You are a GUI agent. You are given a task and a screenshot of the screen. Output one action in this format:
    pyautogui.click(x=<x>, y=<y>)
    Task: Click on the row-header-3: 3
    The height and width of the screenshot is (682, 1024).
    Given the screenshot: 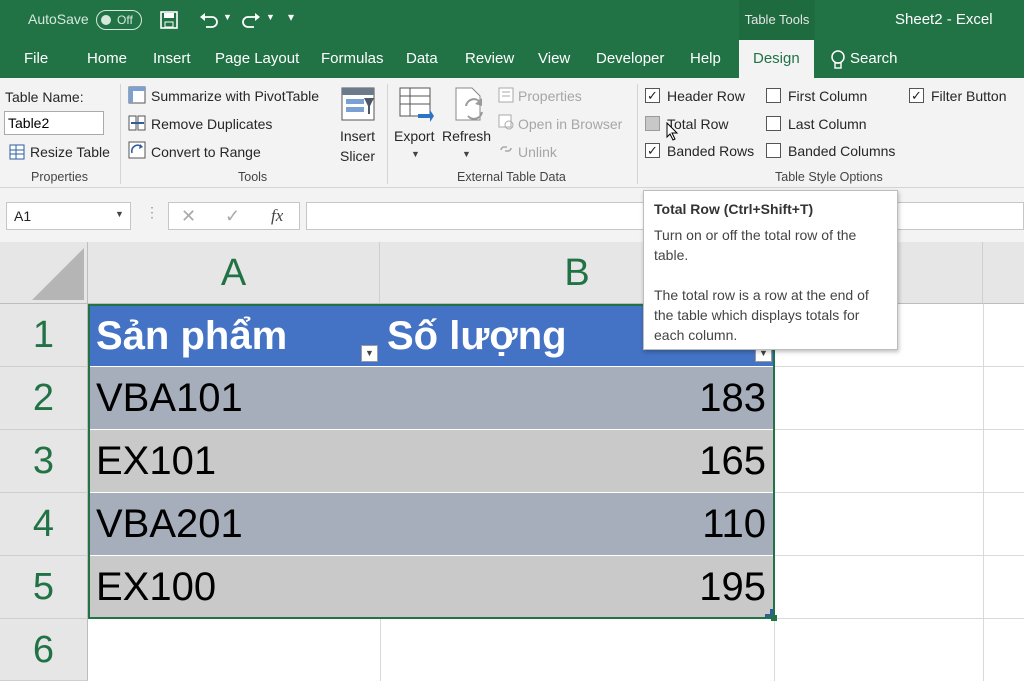 What is the action you would take?
    pyautogui.click(x=44, y=461)
    